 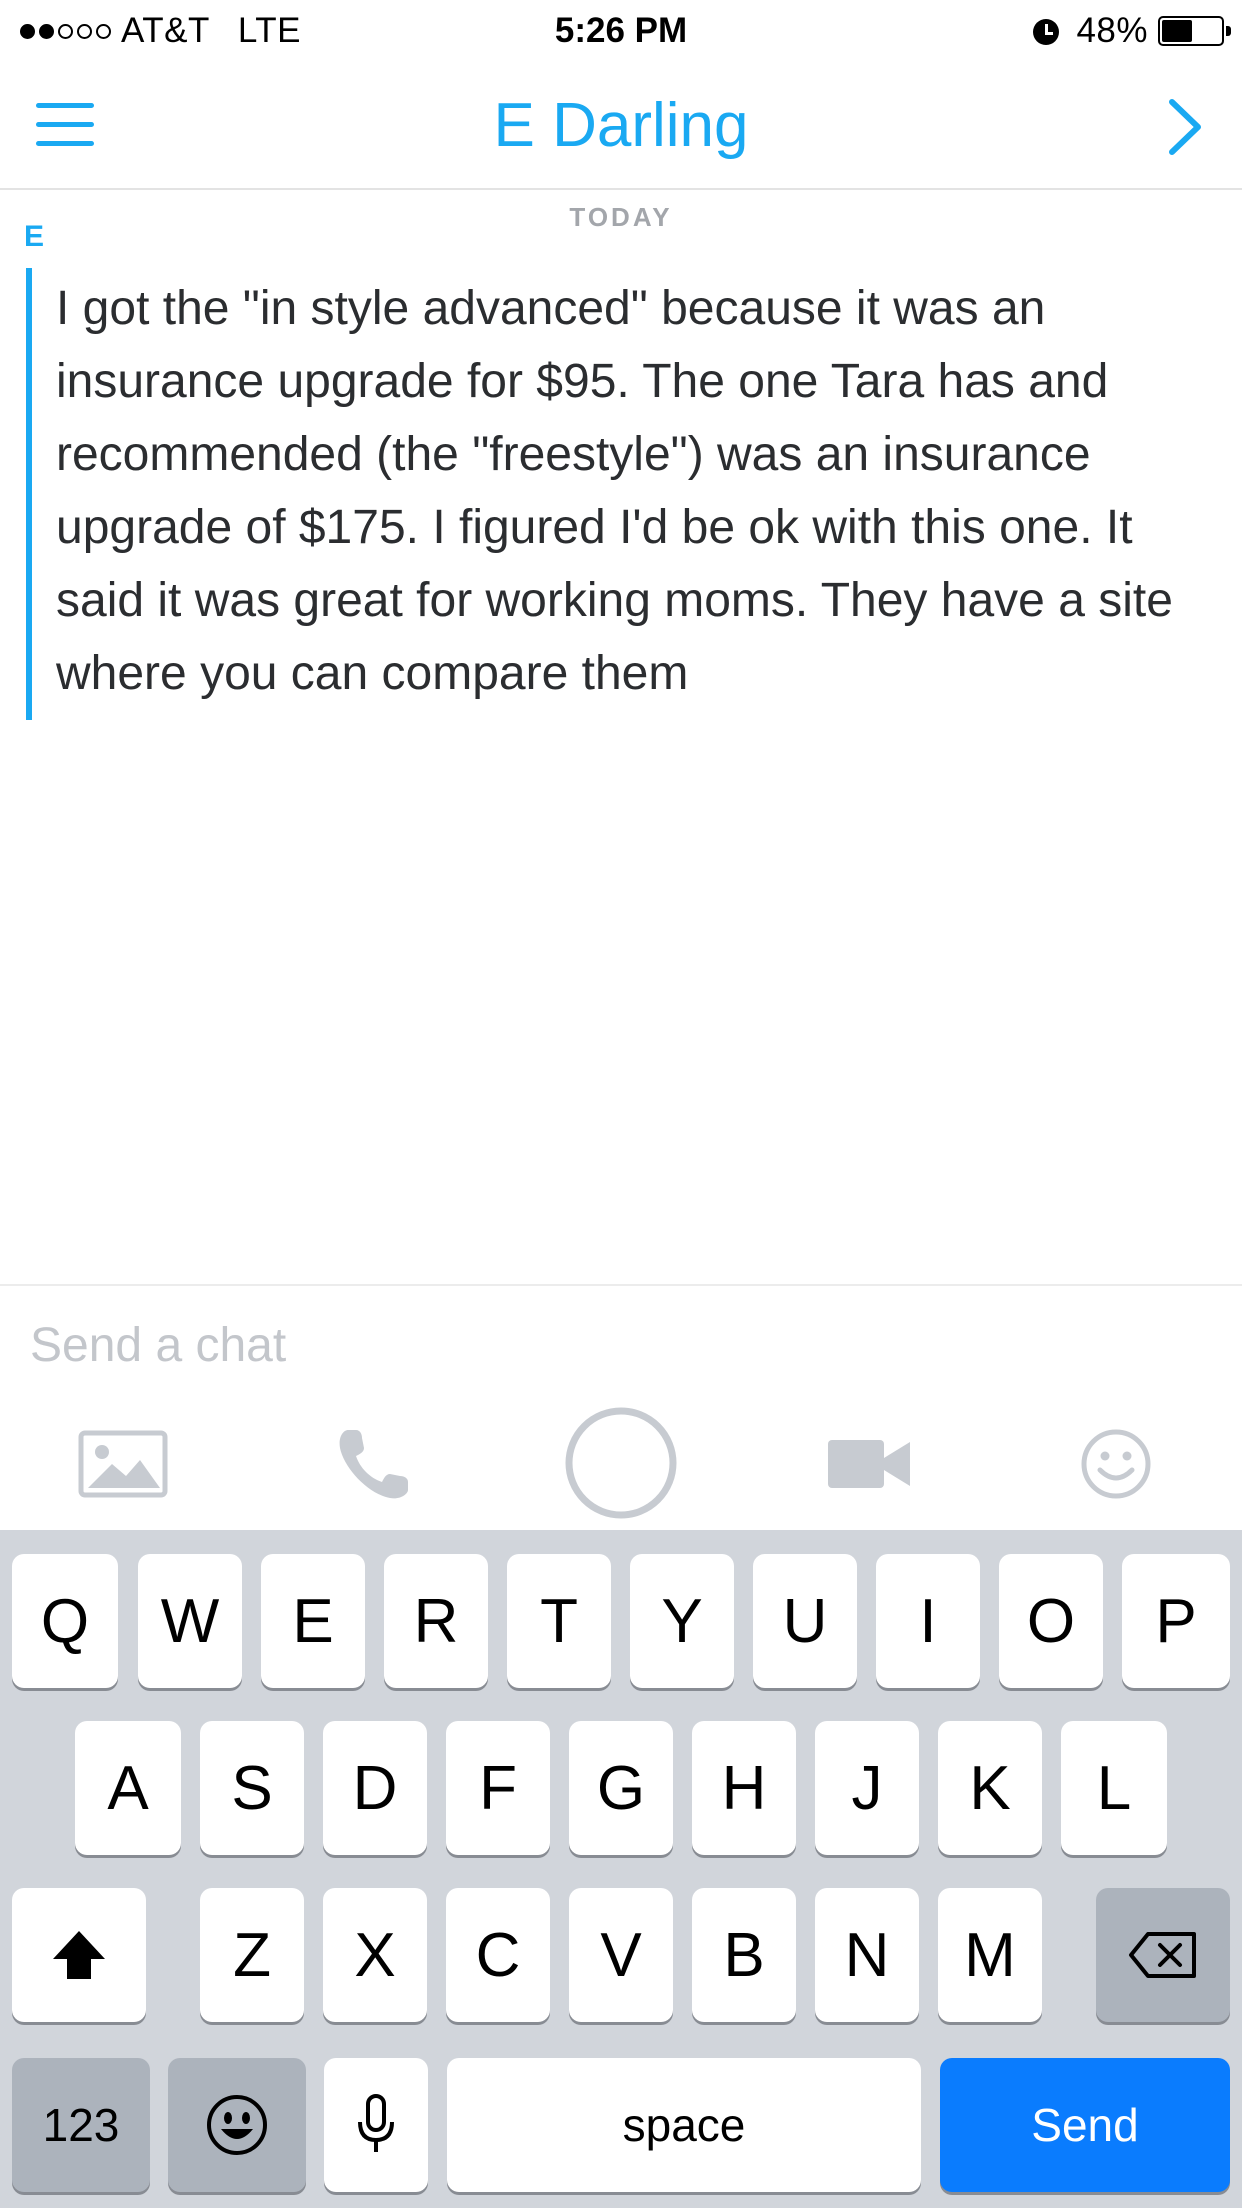 I want to click on key-n: N, so click(x=867, y=1955).